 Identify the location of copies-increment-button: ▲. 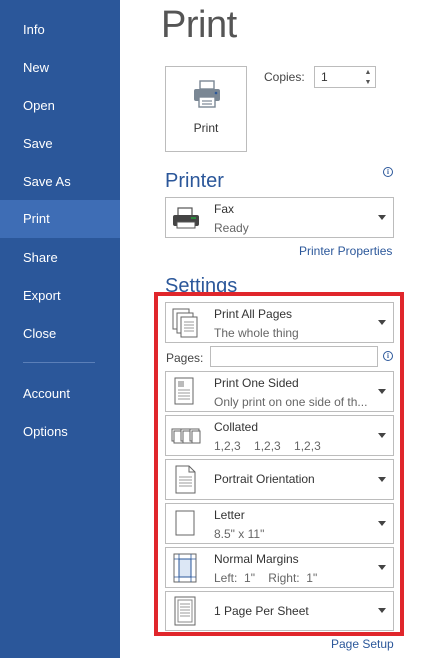
(368, 72).